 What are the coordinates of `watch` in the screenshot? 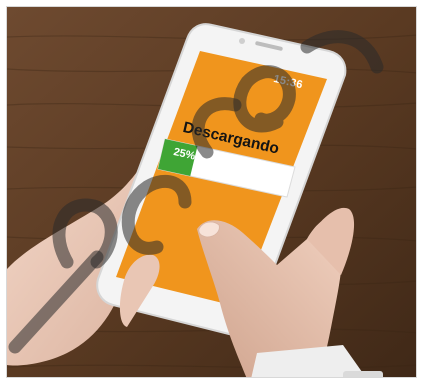 It's located at (363, 374).